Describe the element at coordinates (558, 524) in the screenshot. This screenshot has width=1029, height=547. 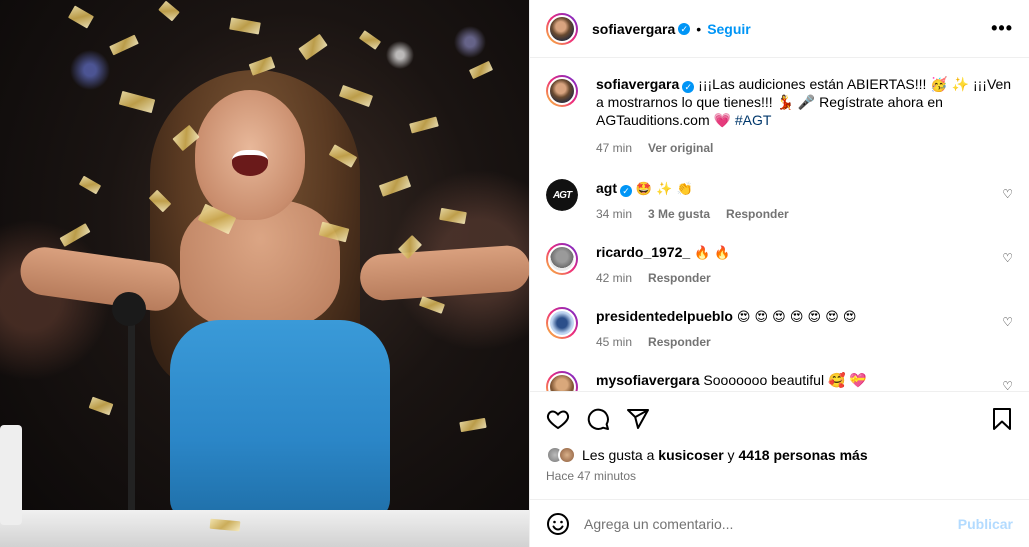
I see `emoji-icon` at that location.